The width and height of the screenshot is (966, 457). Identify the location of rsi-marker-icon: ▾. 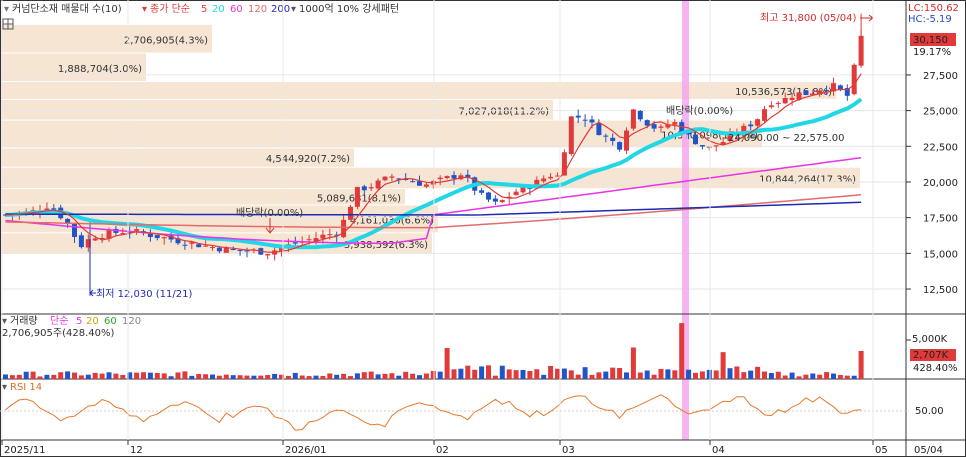
(4, 387).